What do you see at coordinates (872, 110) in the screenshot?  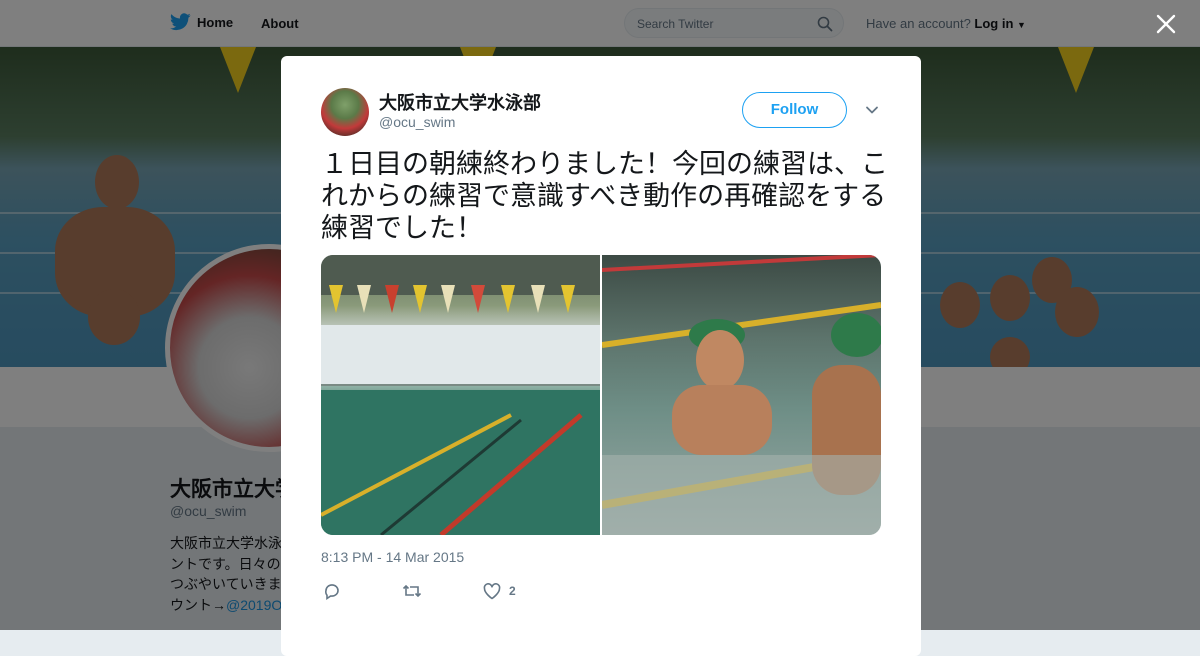 I see `chevron-down-icon` at bounding box center [872, 110].